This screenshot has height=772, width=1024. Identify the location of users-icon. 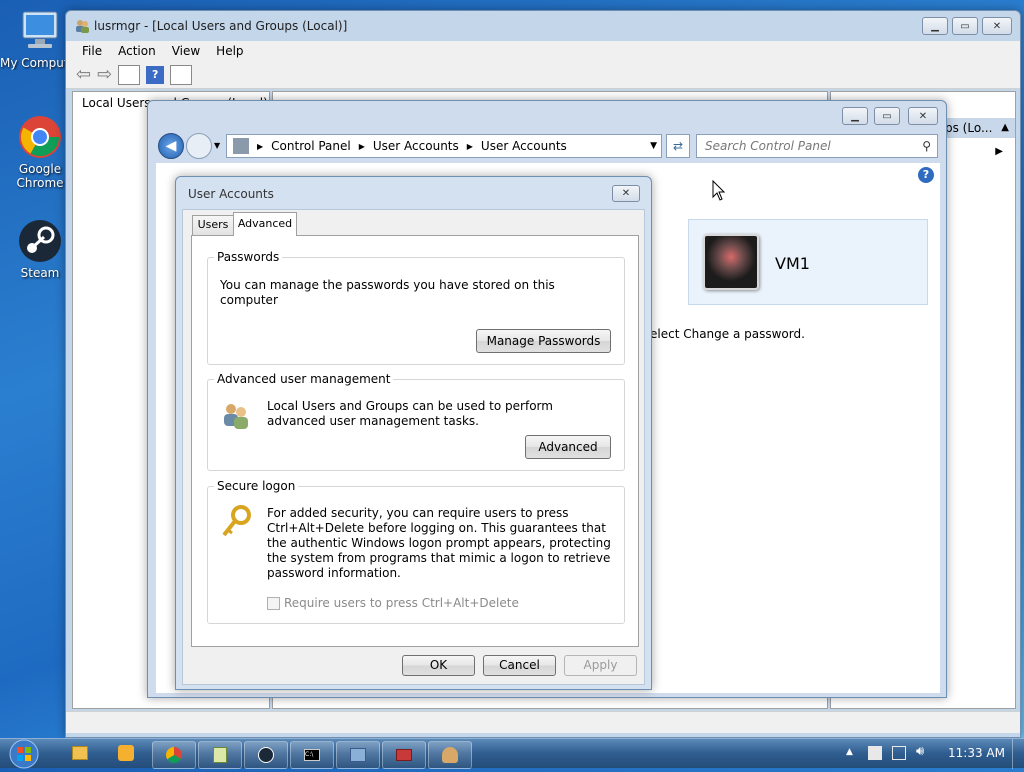
(450, 755).